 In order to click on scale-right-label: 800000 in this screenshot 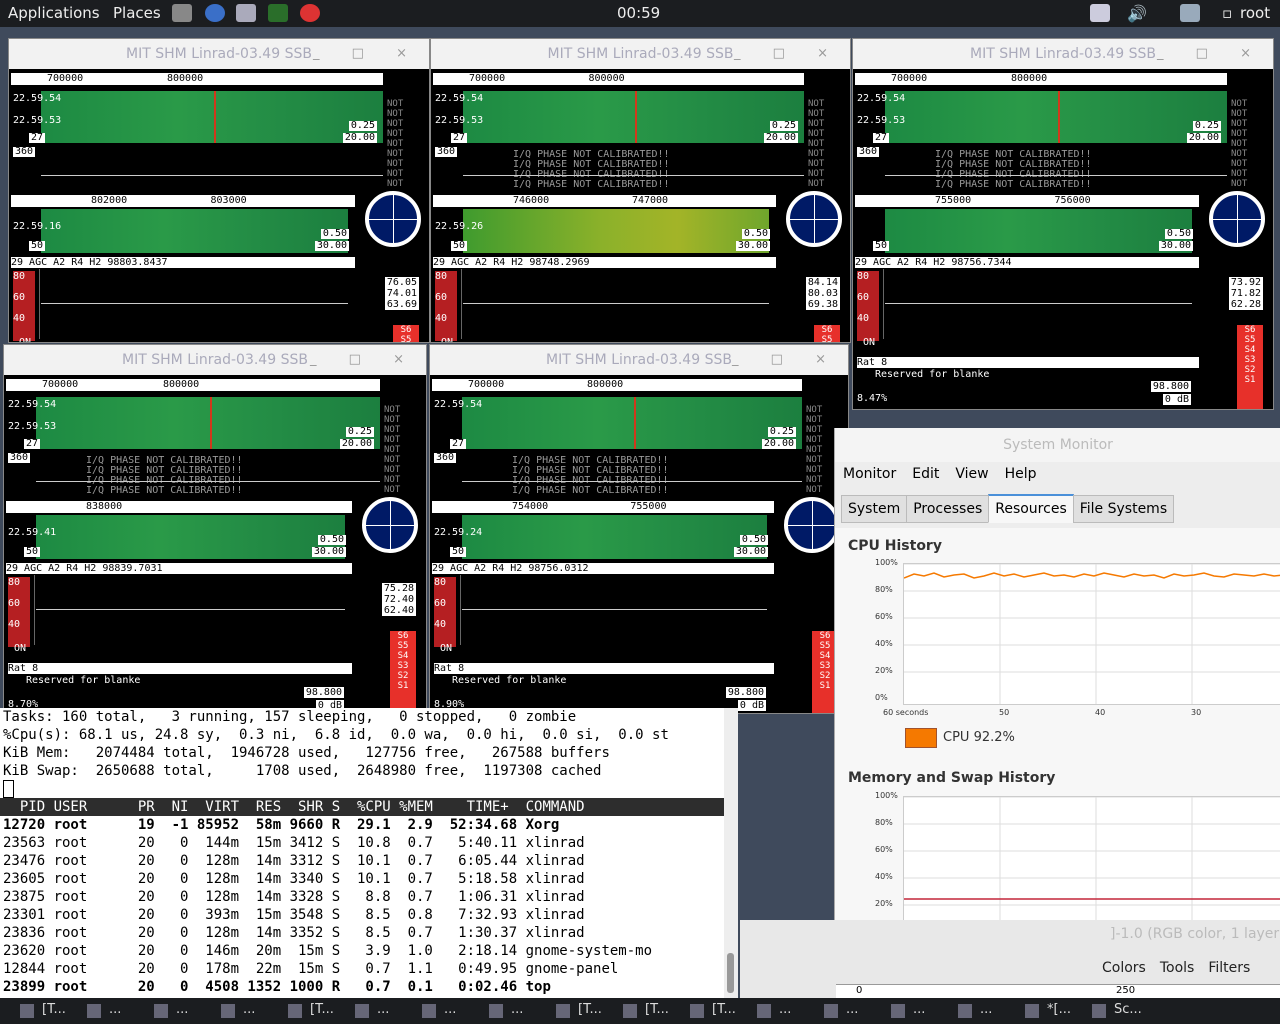, I will do `click(605, 384)`.